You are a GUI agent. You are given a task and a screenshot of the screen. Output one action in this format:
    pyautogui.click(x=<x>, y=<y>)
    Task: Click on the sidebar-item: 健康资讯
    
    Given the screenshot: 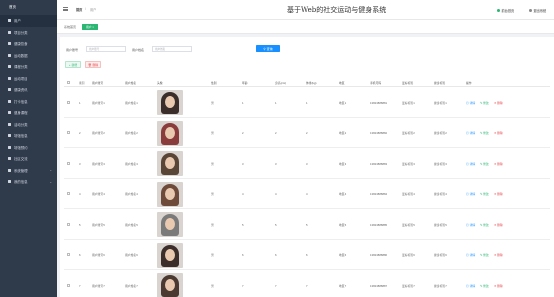 What is the action you would take?
    pyautogui.click(x=28, y=90)
    